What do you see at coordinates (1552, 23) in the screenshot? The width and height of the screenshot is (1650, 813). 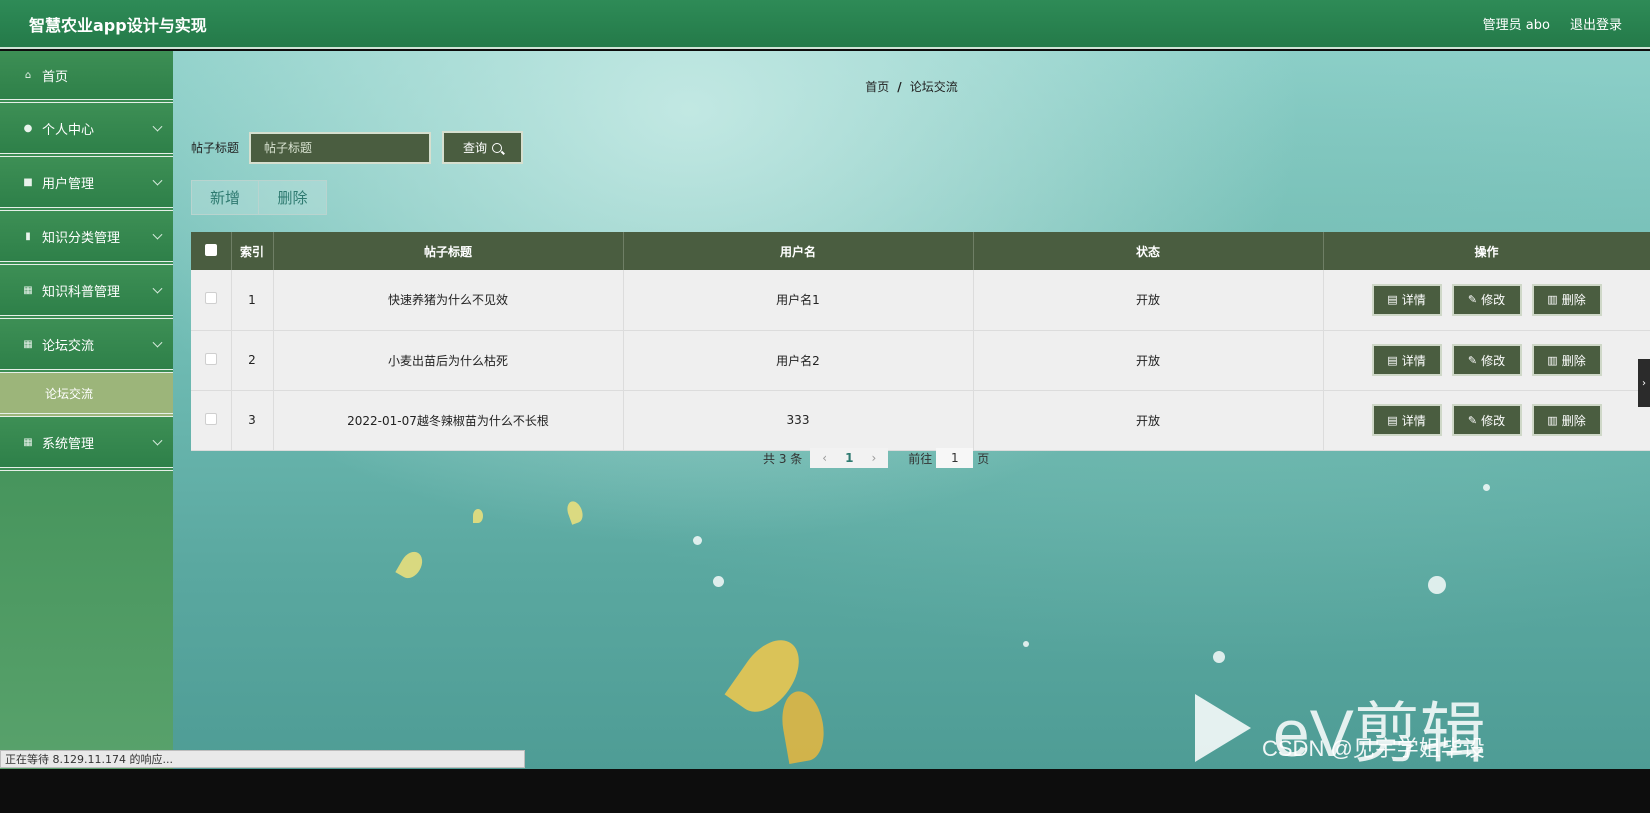 I see `top-right: 管理员 abo 退出登录` at bounding box center [1552, 23].